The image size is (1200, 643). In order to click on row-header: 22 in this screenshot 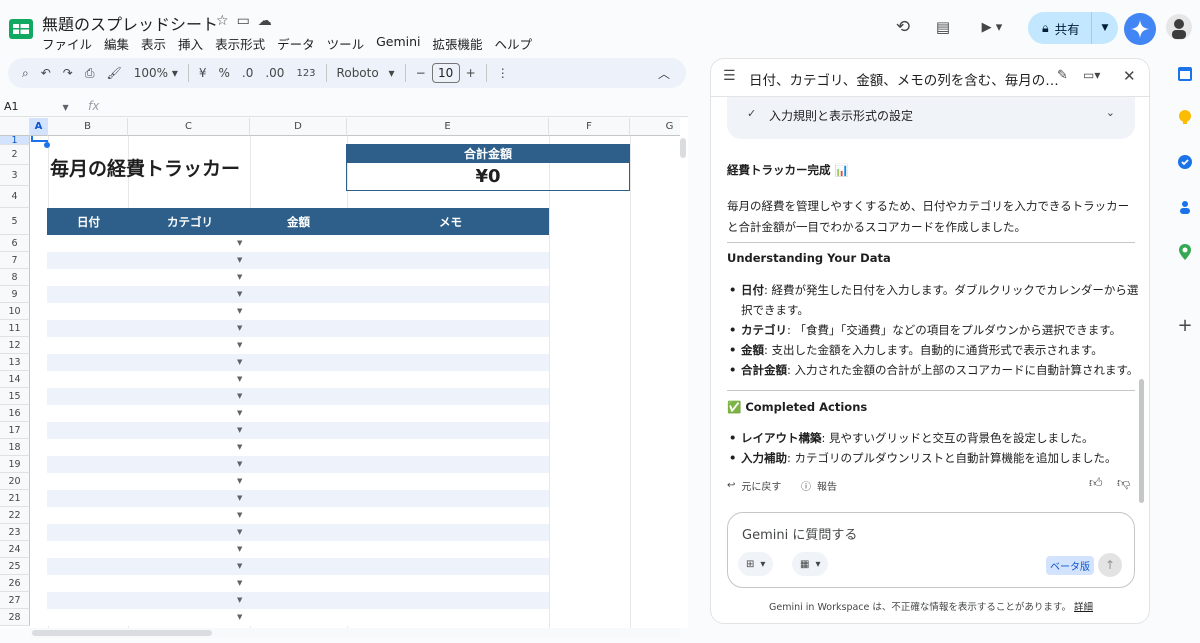, I will do `click(15, 515)`.